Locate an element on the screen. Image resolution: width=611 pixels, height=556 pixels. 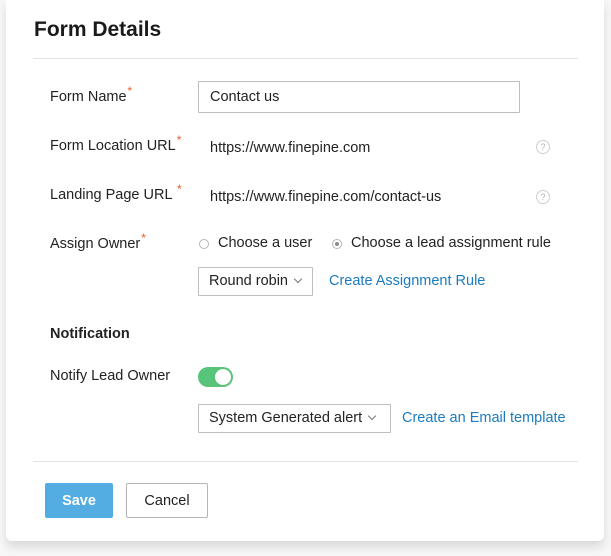
form-name-label-text: Form Name is located at coordinates (88, 97).